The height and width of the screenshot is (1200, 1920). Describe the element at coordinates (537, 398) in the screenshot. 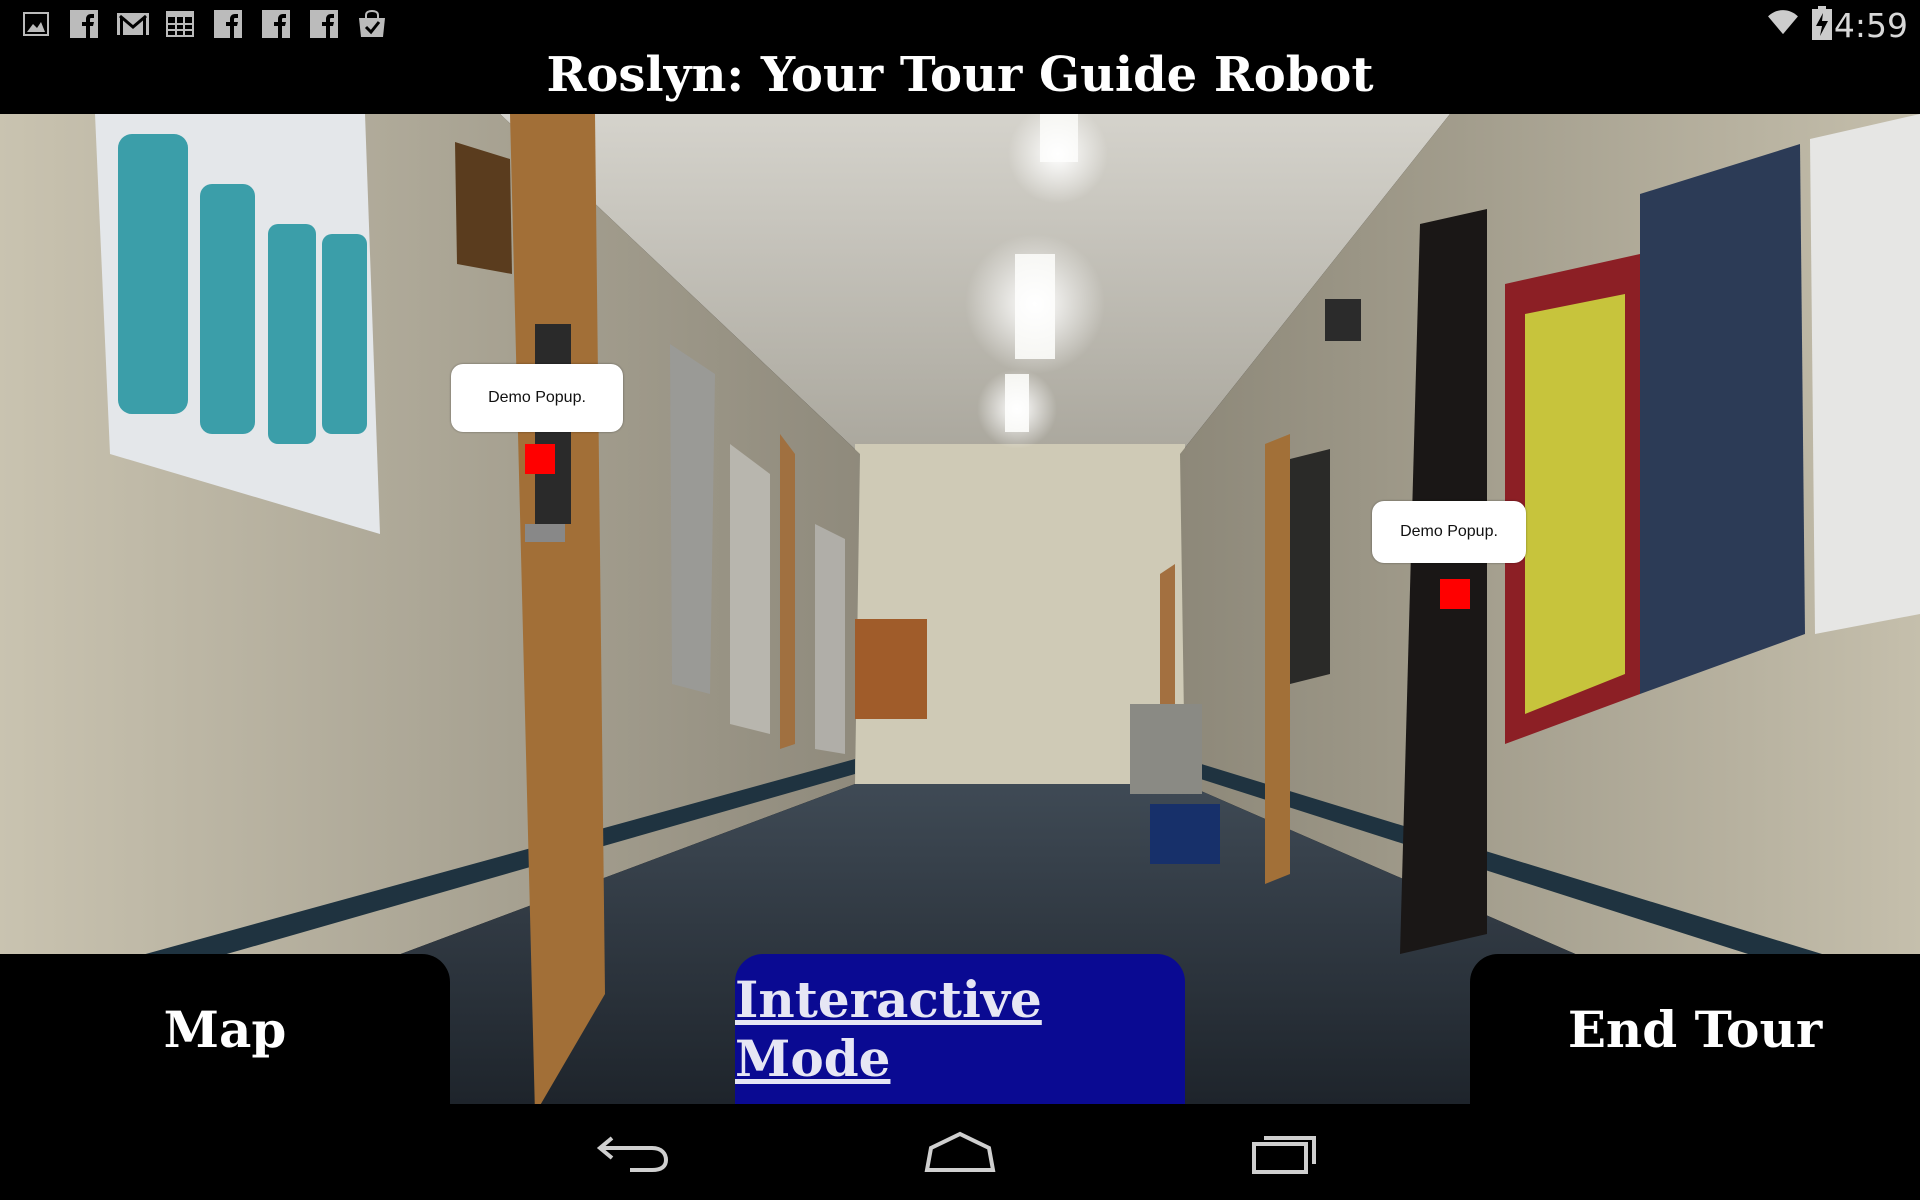

I see `demo-popup-left: Demo Popup.` at that location.